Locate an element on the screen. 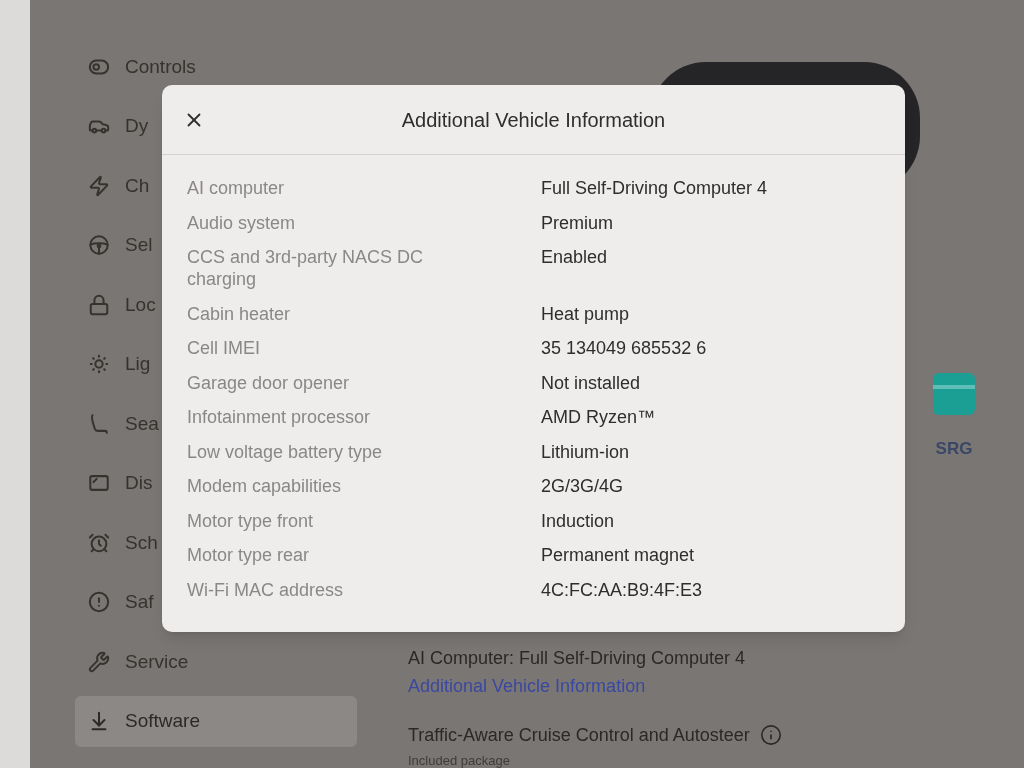  info-value: AMD Ryzen™ is located at coordinates (599, 417).